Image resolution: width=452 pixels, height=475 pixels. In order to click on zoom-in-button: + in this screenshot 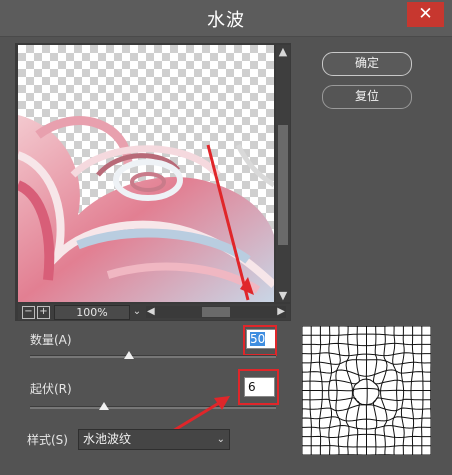, I will do `click(43, 312)`.